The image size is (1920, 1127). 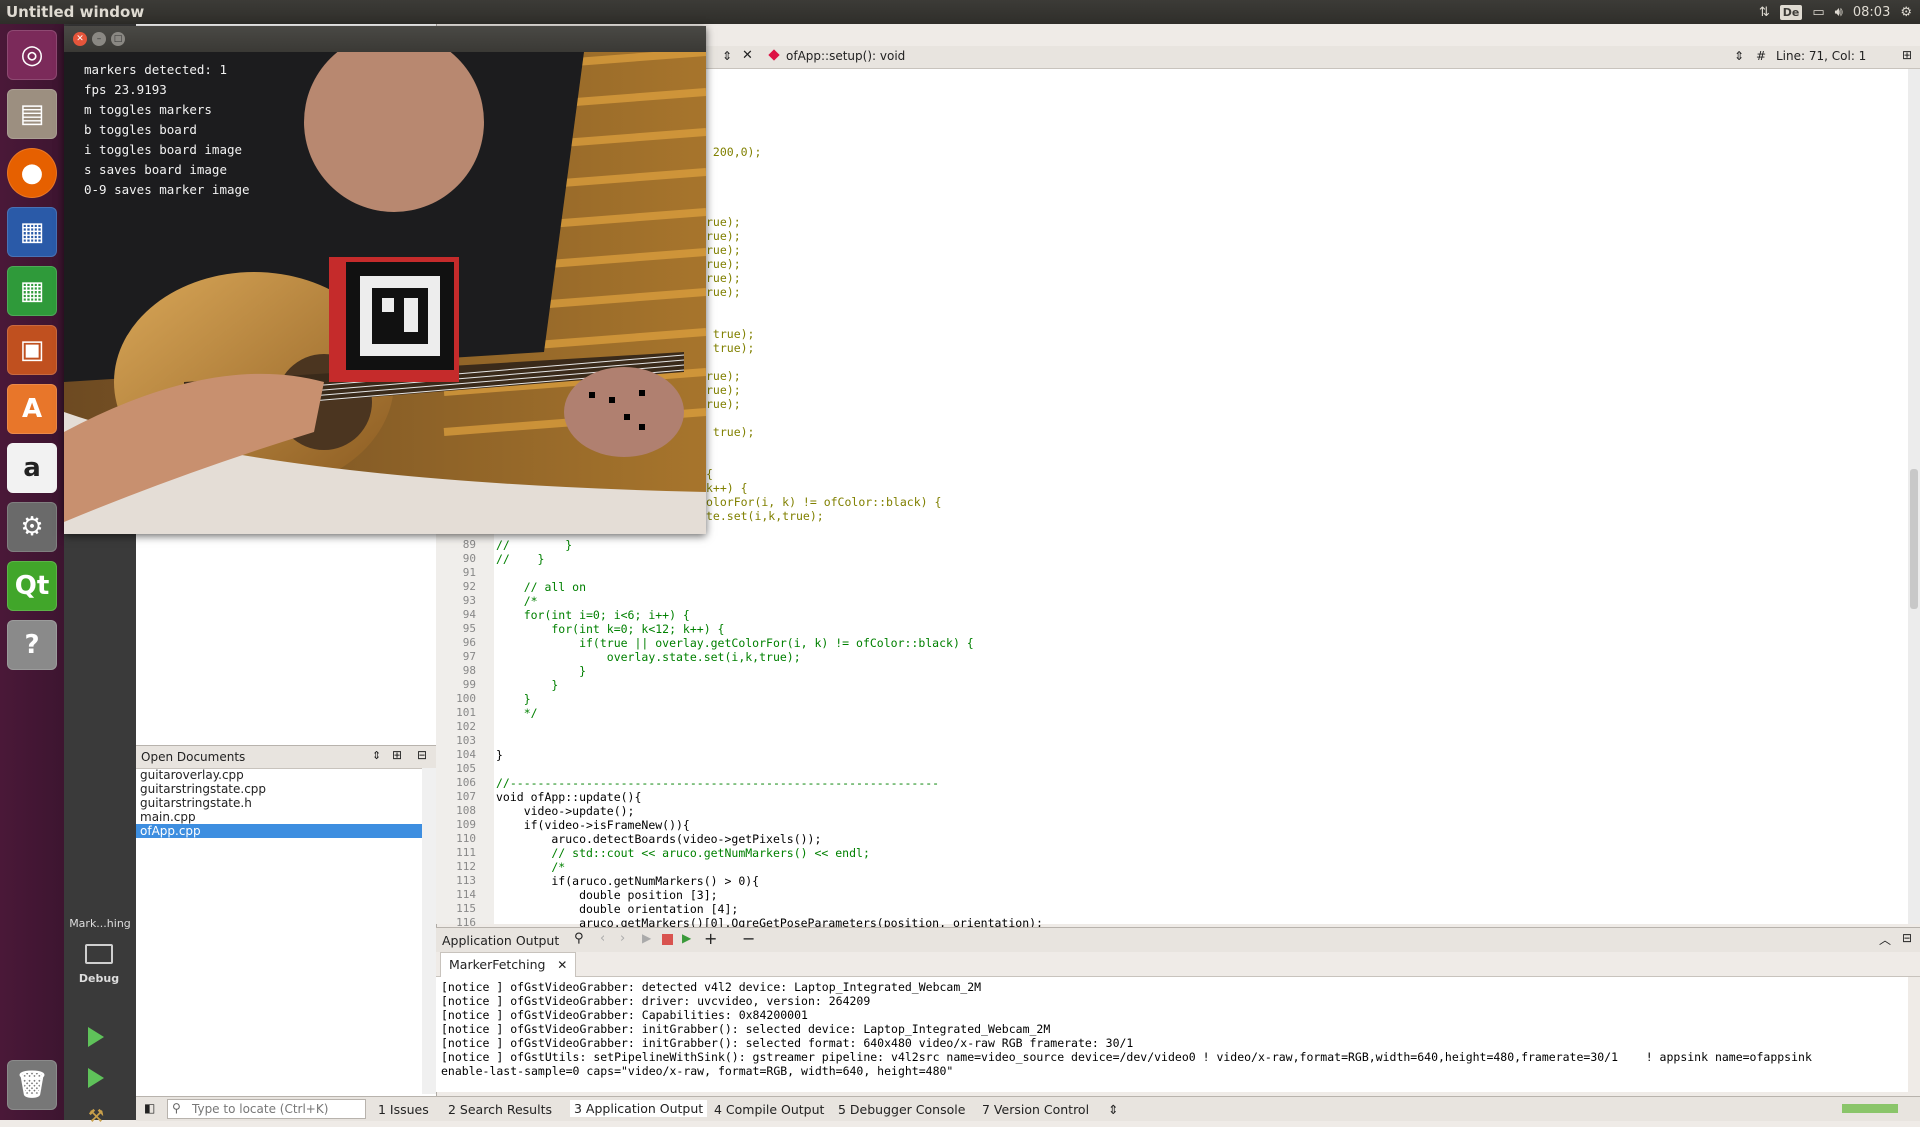 I want to click on build-config-selector: Debug, so click(x=99, y=966).